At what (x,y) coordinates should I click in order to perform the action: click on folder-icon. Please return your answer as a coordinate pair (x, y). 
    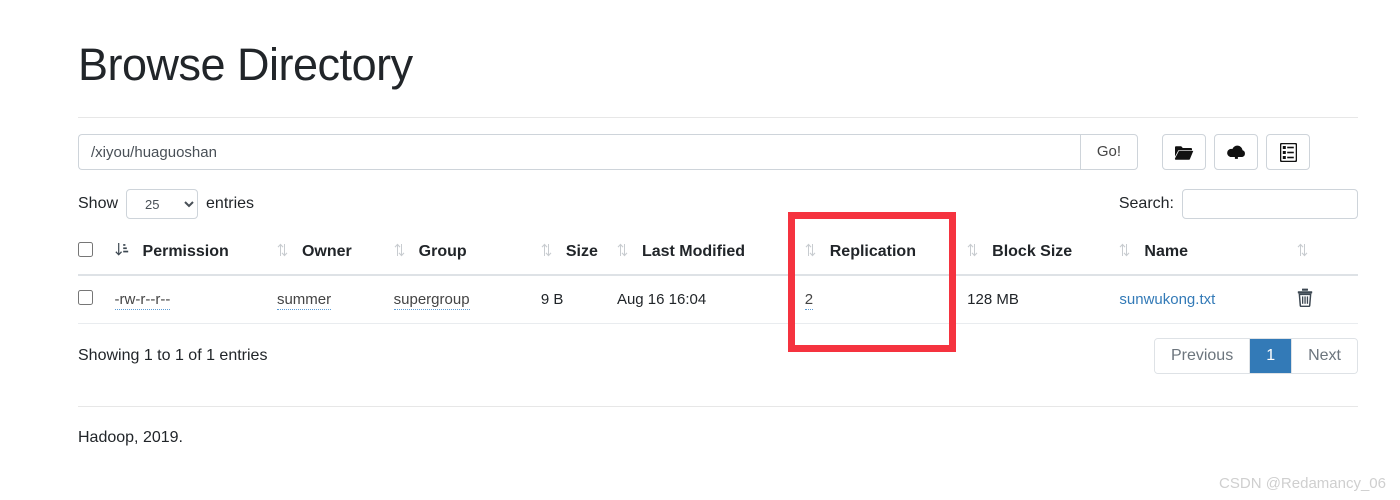
    Looking at the image, I should click on (1184, 152).